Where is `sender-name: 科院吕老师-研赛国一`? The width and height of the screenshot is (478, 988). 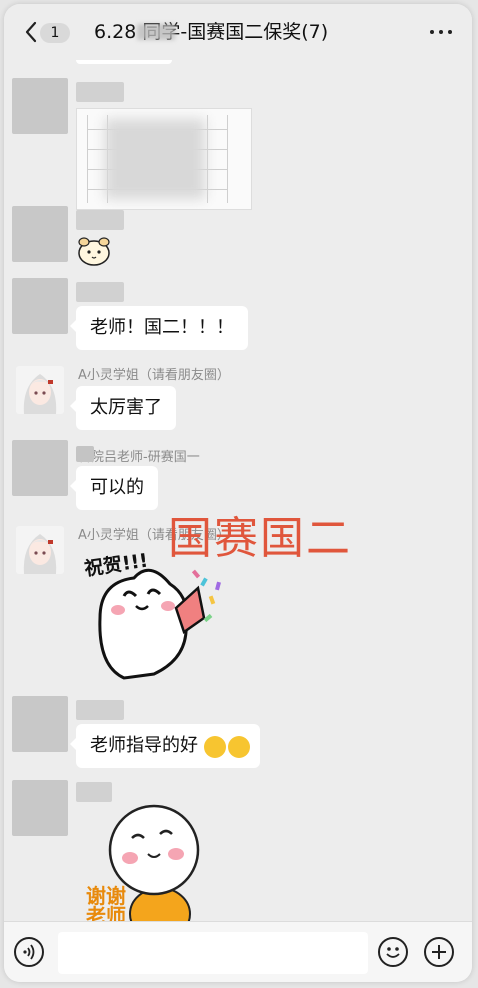
sender-name: 科院吕老师-研赛国一 is located at coordinates (139, 457).